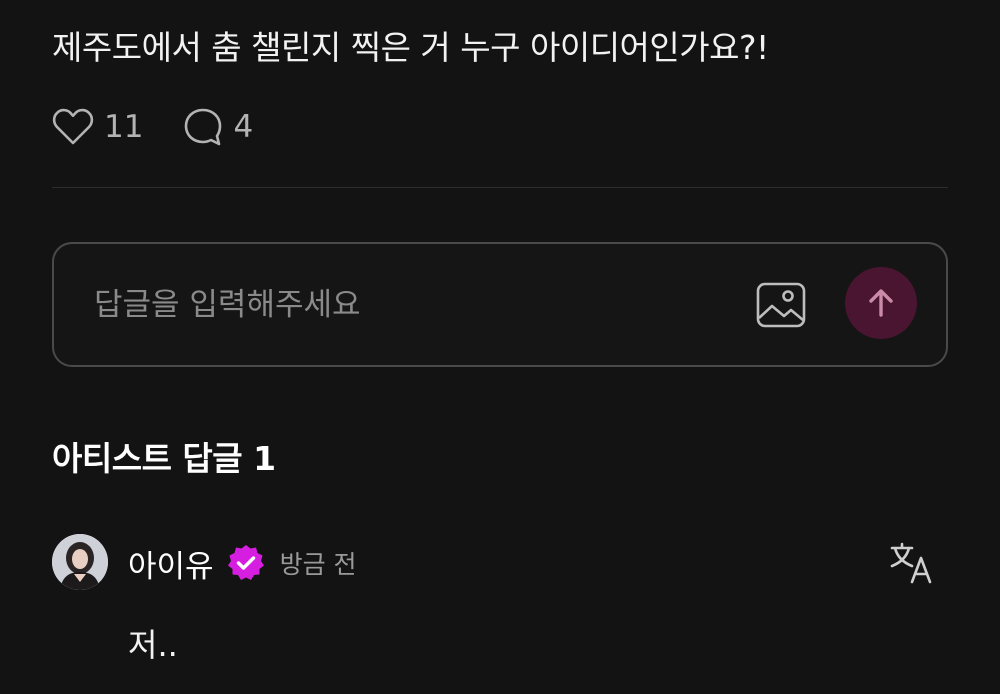  What do you see at coordinates (404, 305) in the screenshot?
I see `reply-input` at bounding box center [404, 305].